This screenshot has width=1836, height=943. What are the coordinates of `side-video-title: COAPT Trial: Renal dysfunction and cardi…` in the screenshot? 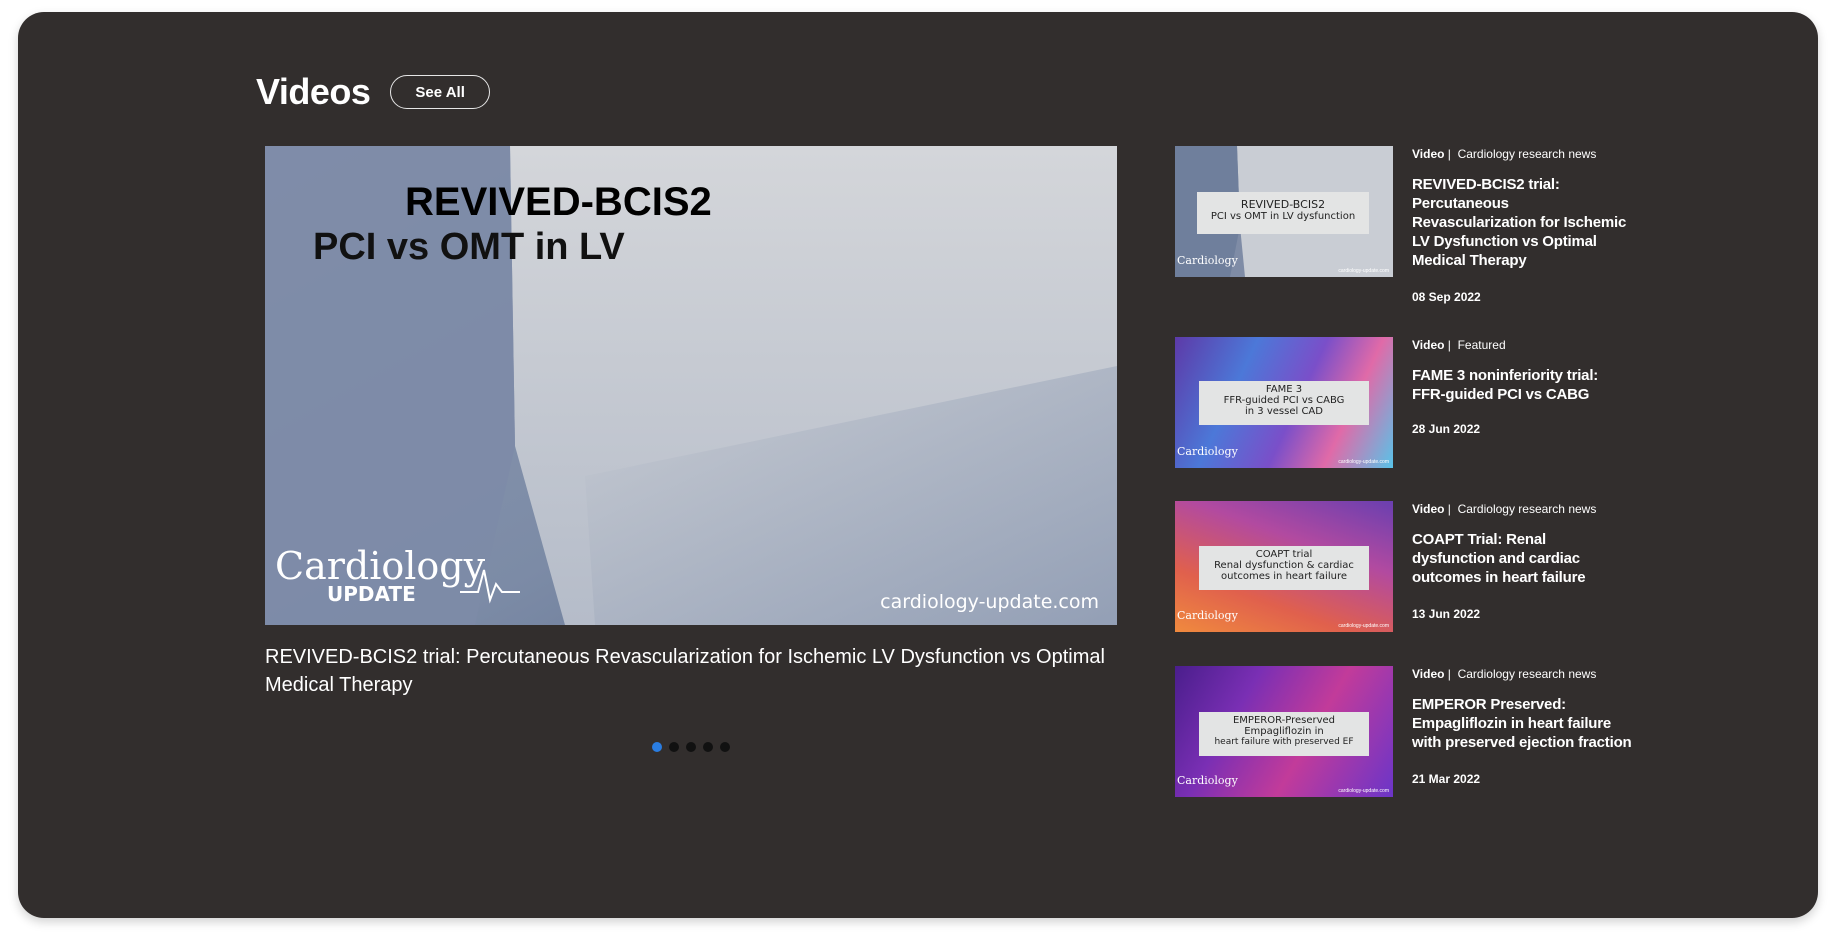 It's located at (1522, 558).